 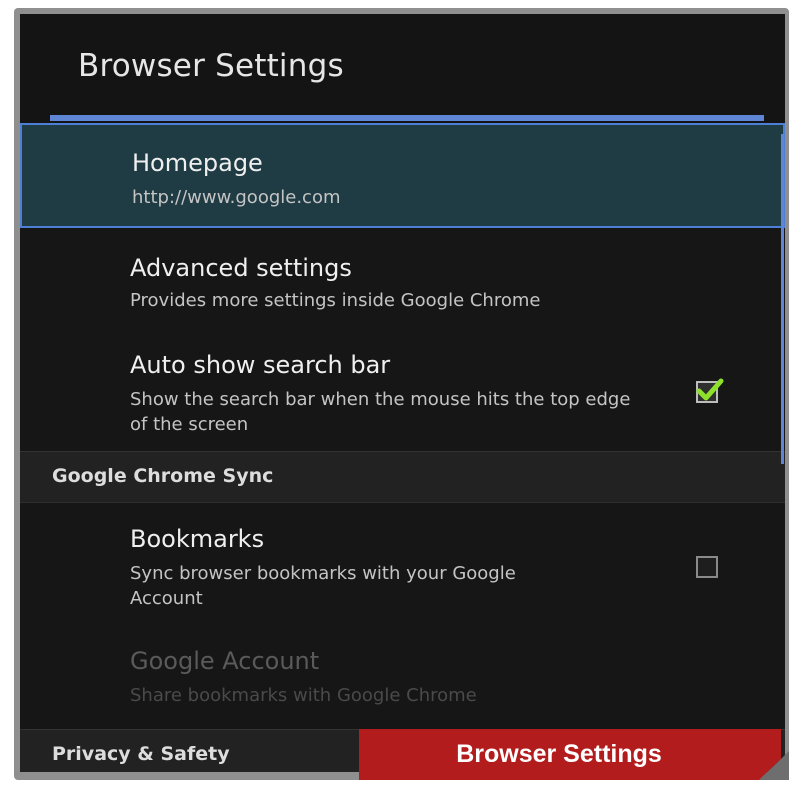 What do you see at coordinates (163, 476) in the screenshot?
I see `section-label: Google Chrome Sync` at bounding box center [163, 476].